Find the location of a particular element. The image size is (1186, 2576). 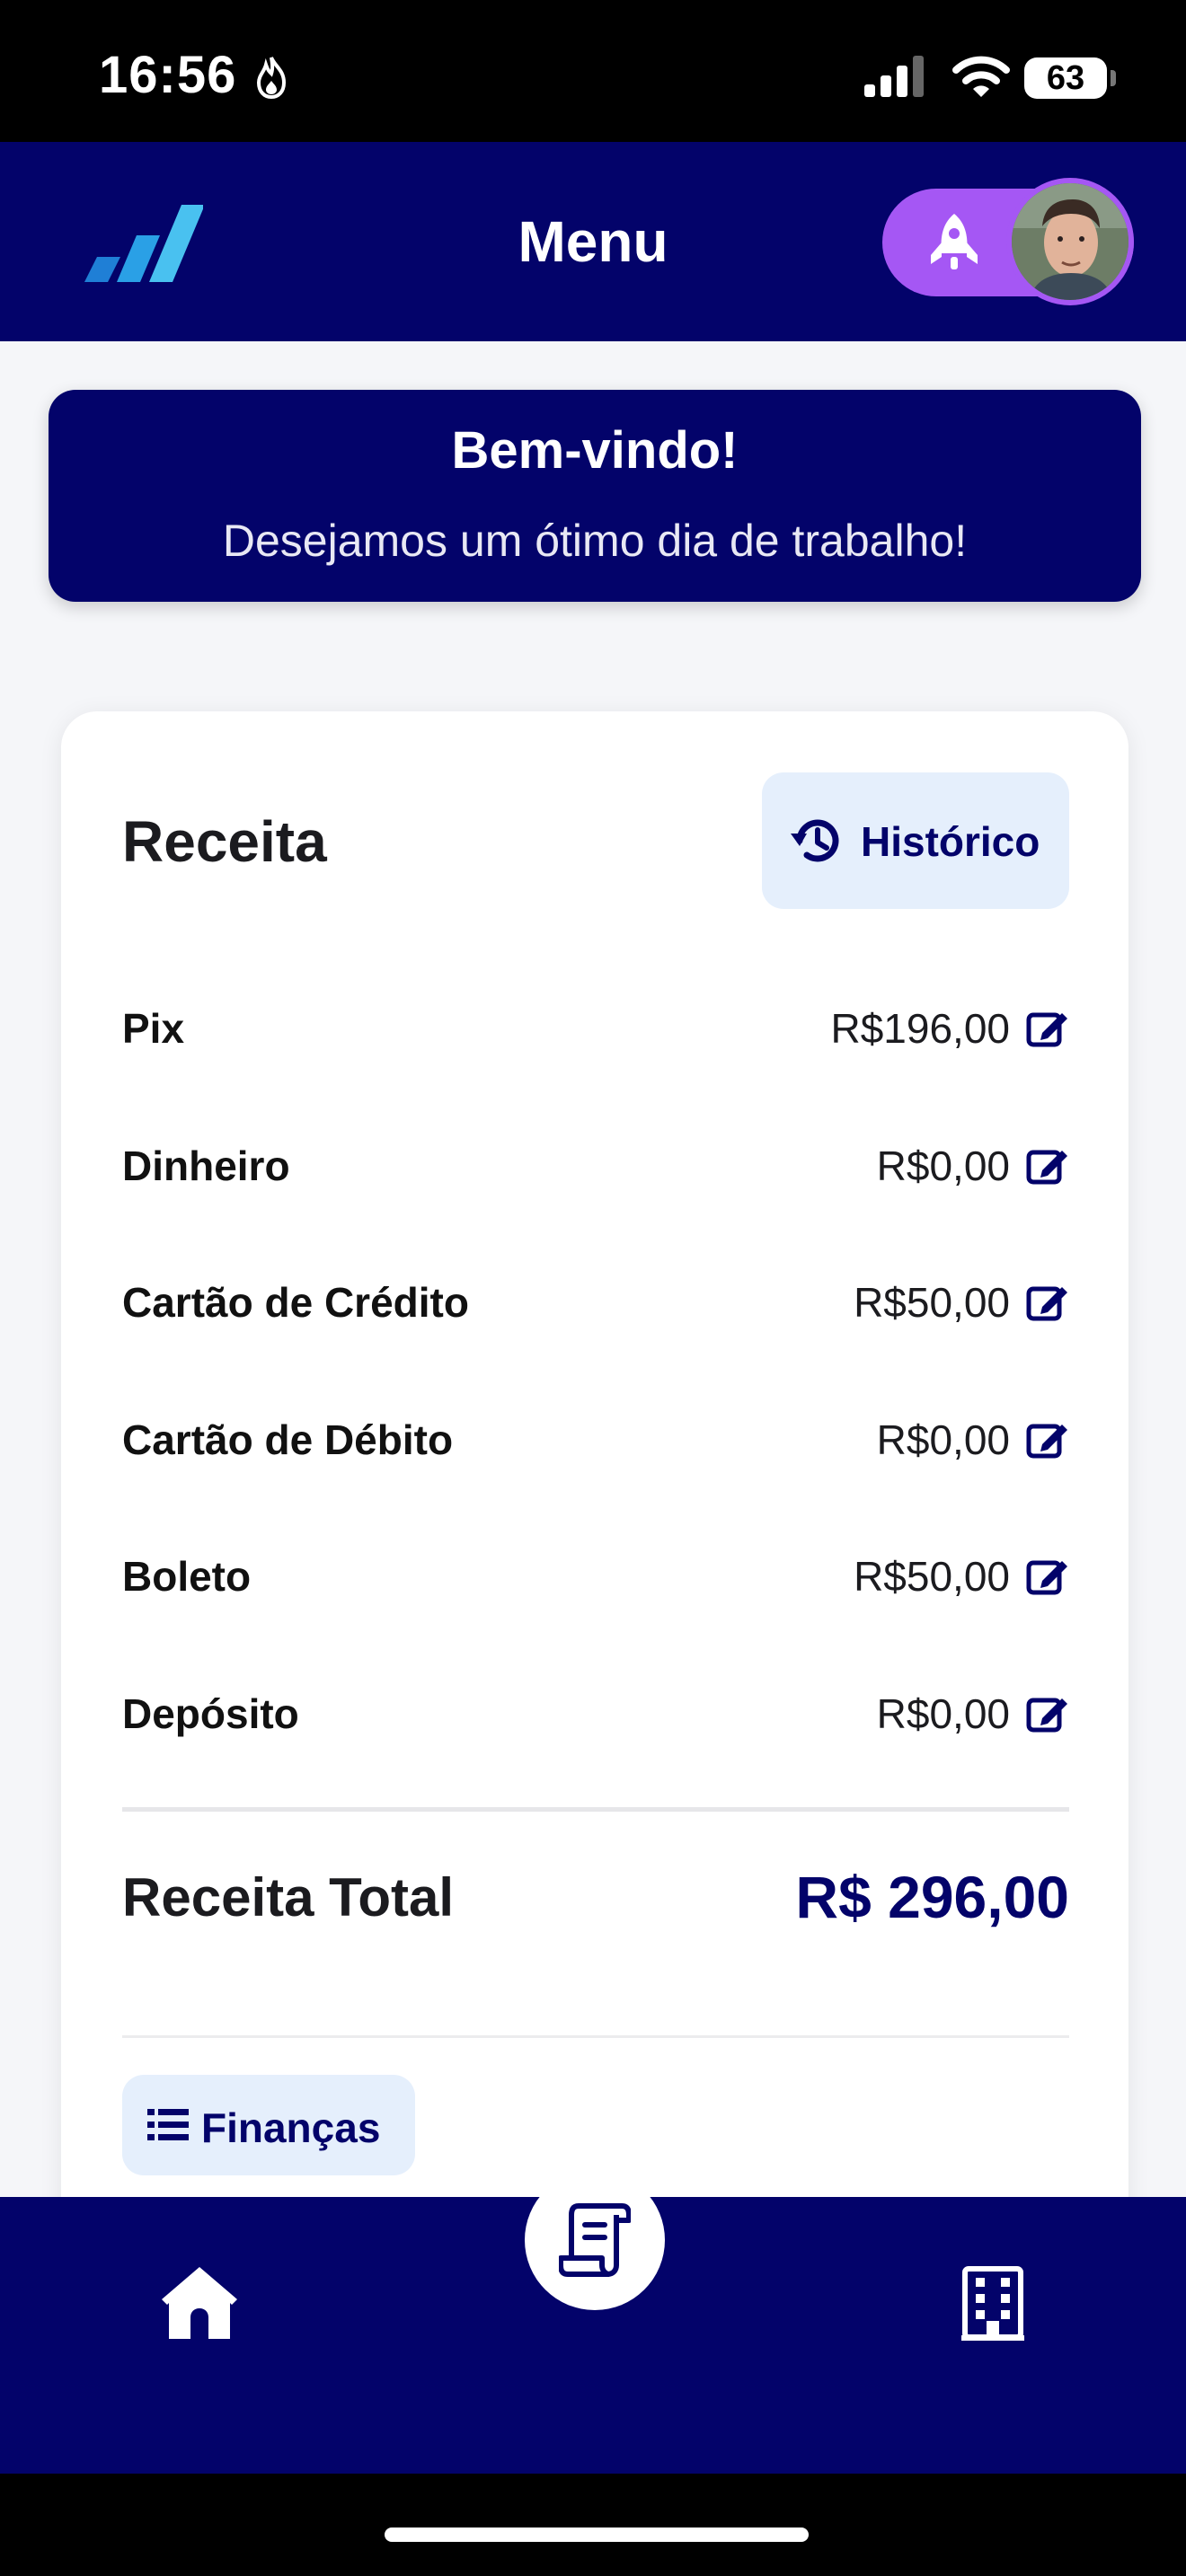

battery-indicator: 63 is located at coordinates (1065, 78).